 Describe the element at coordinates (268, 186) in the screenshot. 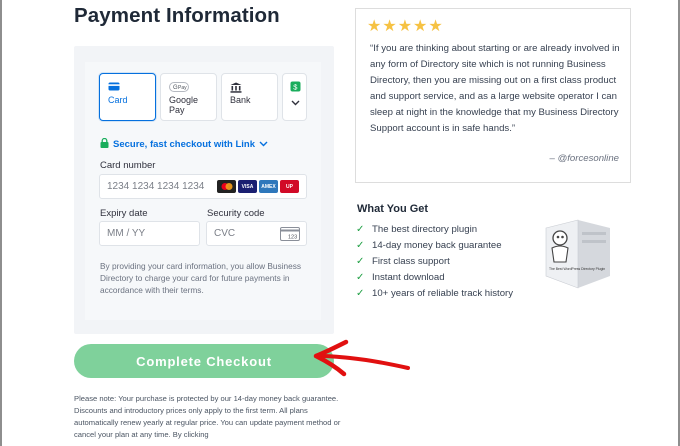

I see `amex-icon: AMEX` at that location.